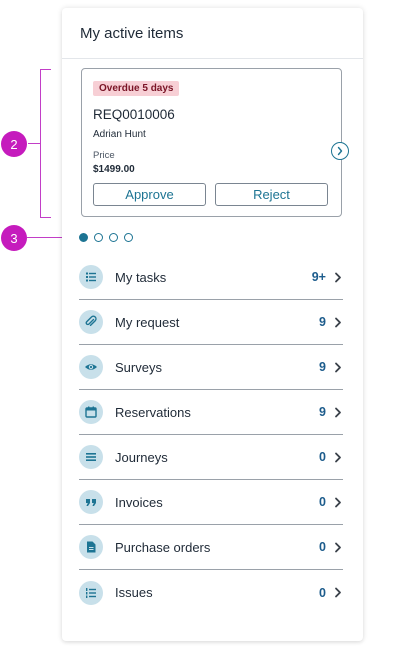  Describe the element at coordinates (211, 457) in the screenshot. I see `list-item-journeys: Journeys 0` at that location.